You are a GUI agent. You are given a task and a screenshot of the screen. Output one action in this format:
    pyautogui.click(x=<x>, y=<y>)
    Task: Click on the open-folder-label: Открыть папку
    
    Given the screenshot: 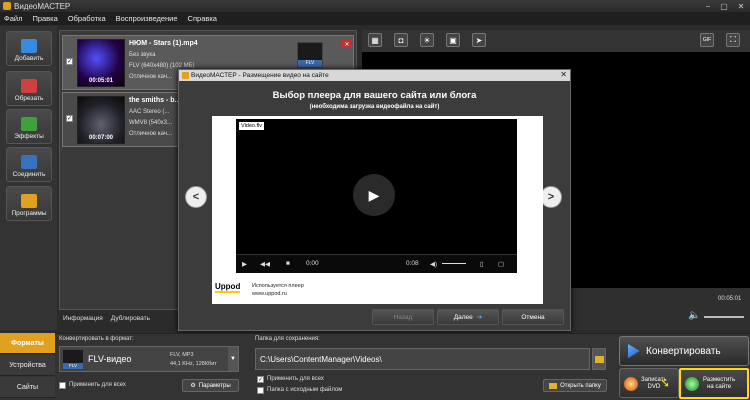 What is the action you would take?
    pyautogui.click(x=580, y=385)
    